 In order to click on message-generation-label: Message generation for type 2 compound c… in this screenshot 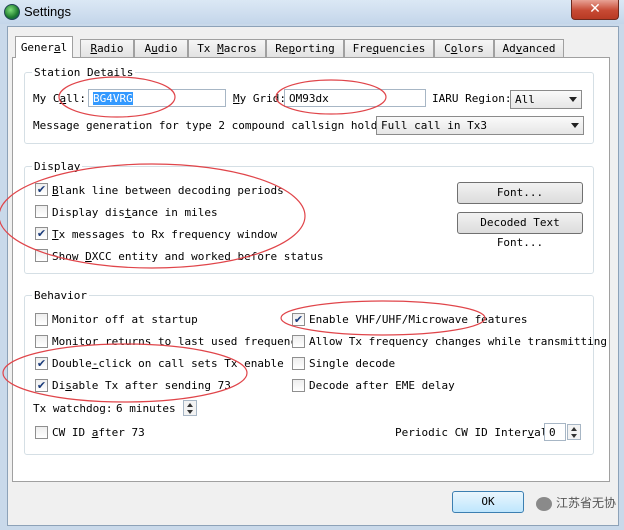, I will do `click(218, 125)`.